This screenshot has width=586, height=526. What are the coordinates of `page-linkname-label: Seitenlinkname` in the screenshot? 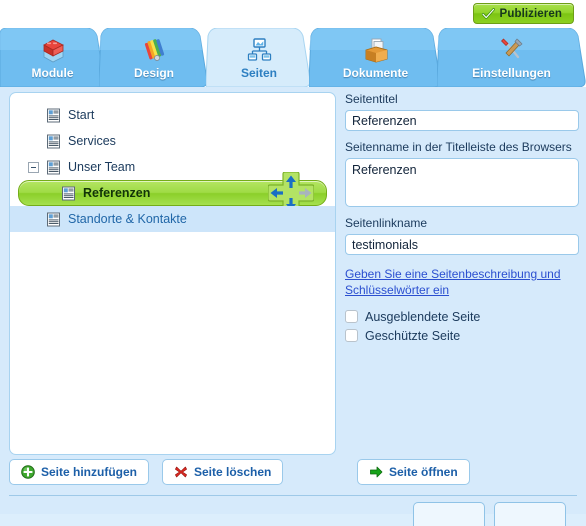 It's located at (386, 223).